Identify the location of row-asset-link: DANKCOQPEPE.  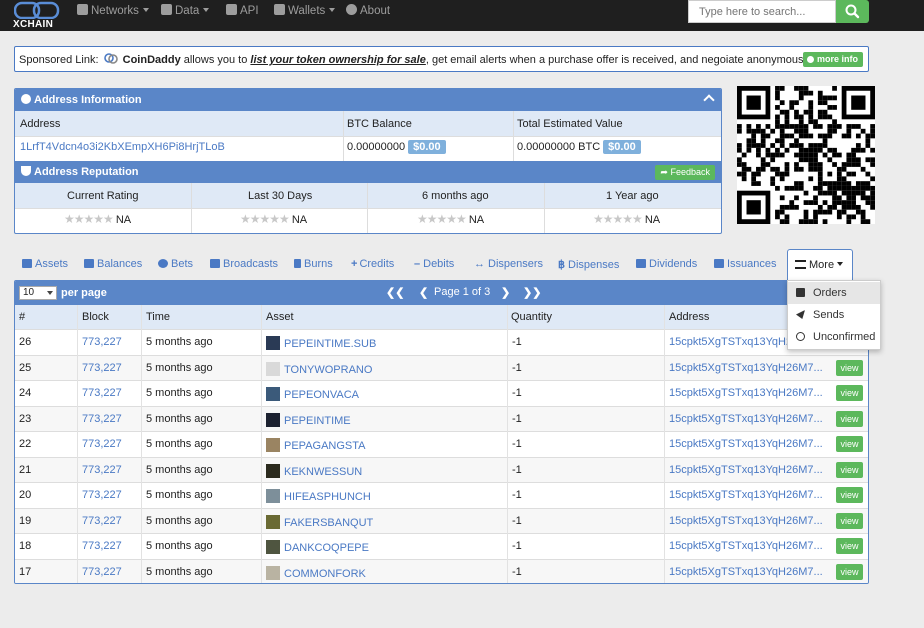
(326, 548).